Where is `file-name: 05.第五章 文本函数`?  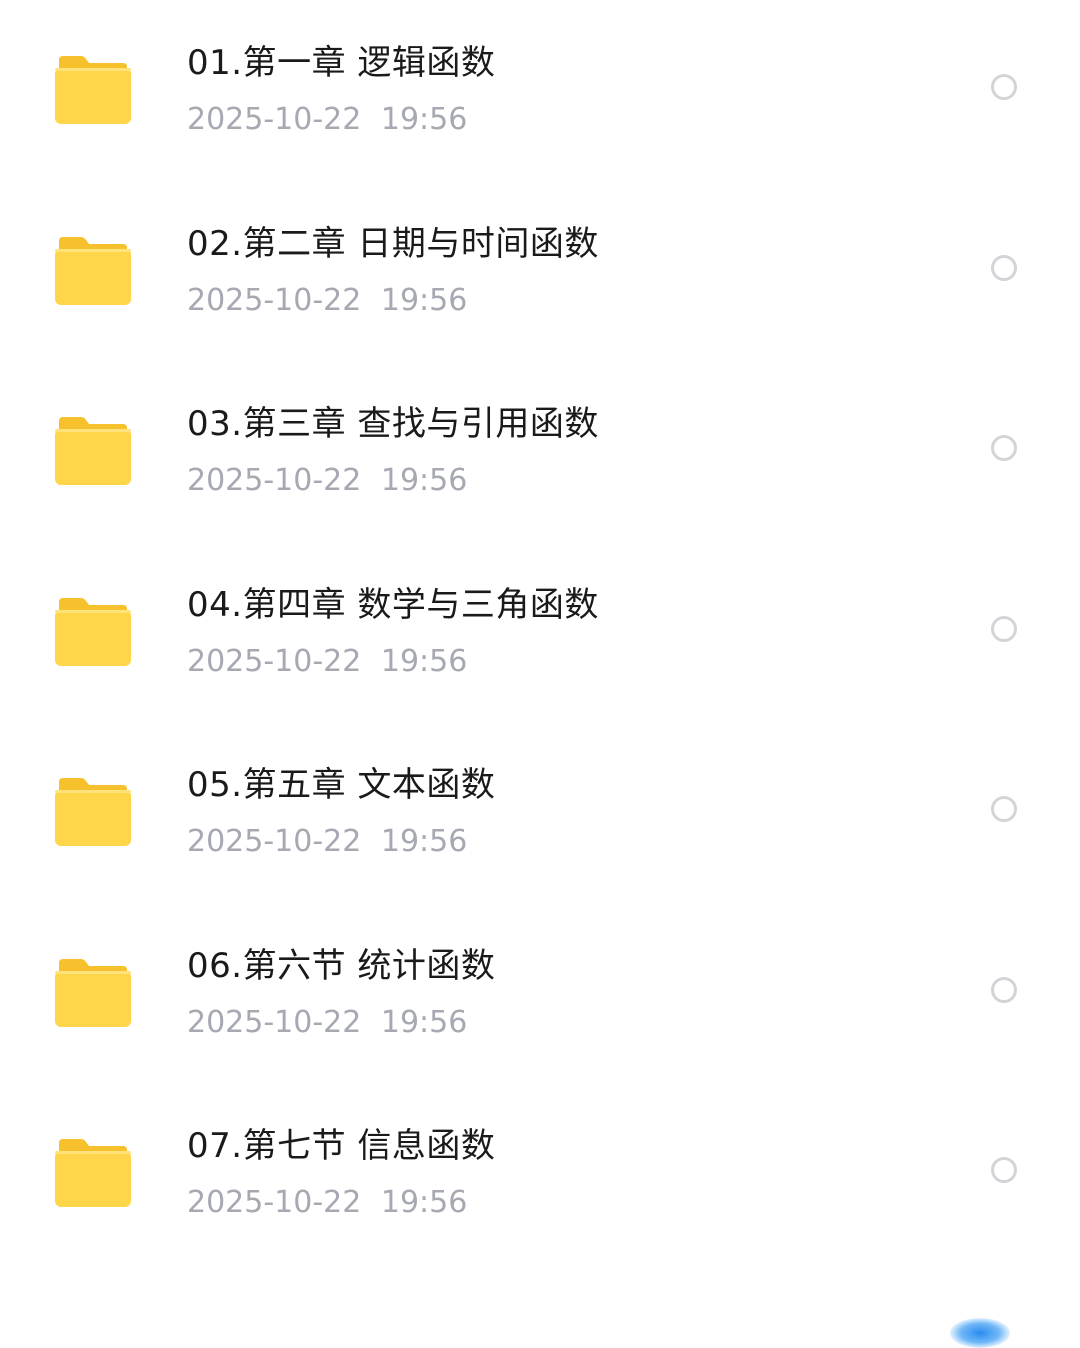
file-name: 05.第五章 文本函数 is located at coordinates (341, 785).